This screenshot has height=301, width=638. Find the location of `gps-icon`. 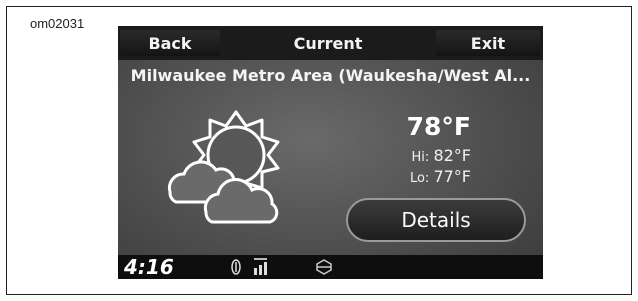

gps-icon is located at coordinates (236, 267).